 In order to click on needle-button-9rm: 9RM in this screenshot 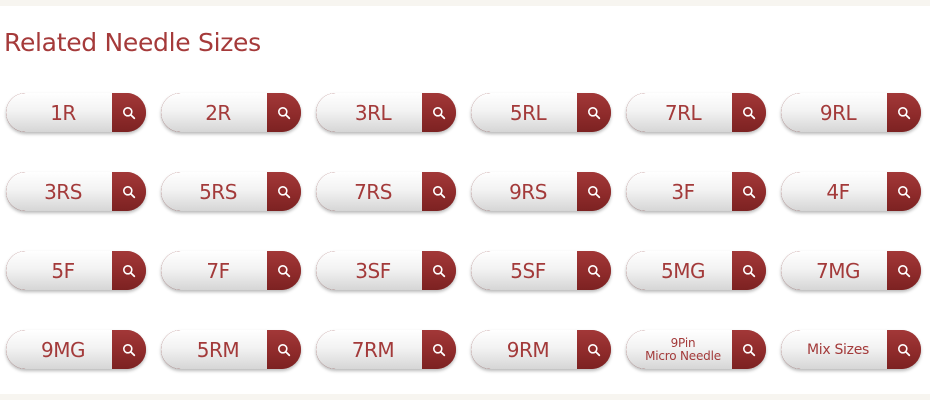, I will do `click(541, 349)`.